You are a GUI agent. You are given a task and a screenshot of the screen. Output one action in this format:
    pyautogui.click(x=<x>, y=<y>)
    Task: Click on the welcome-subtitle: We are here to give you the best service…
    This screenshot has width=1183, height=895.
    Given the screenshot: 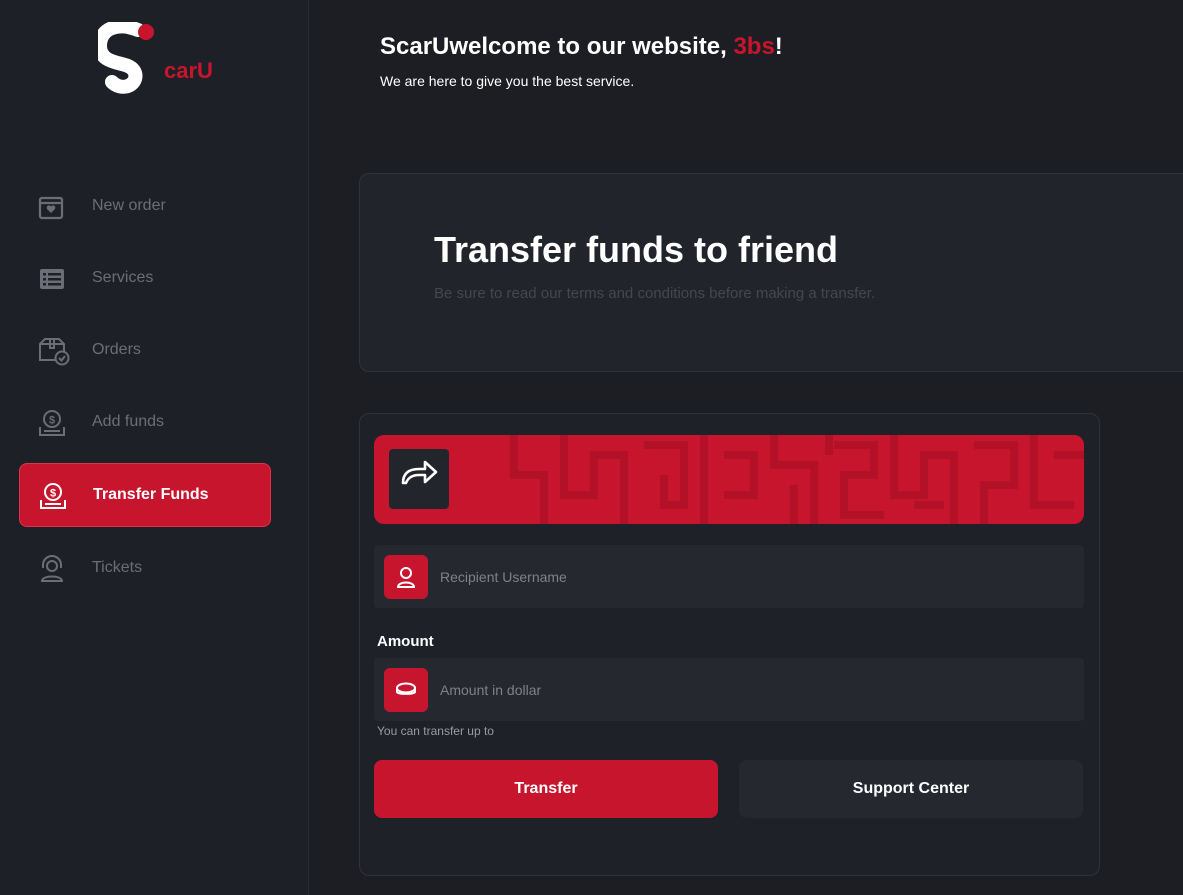 What is the action you would take?
    pyautogui.click(x=507, y=81)
    